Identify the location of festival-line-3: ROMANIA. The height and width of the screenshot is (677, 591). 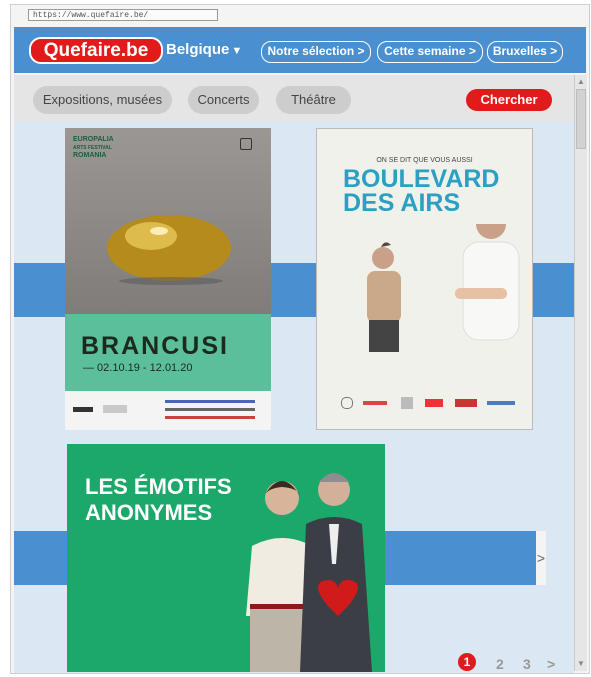
(90, 155).